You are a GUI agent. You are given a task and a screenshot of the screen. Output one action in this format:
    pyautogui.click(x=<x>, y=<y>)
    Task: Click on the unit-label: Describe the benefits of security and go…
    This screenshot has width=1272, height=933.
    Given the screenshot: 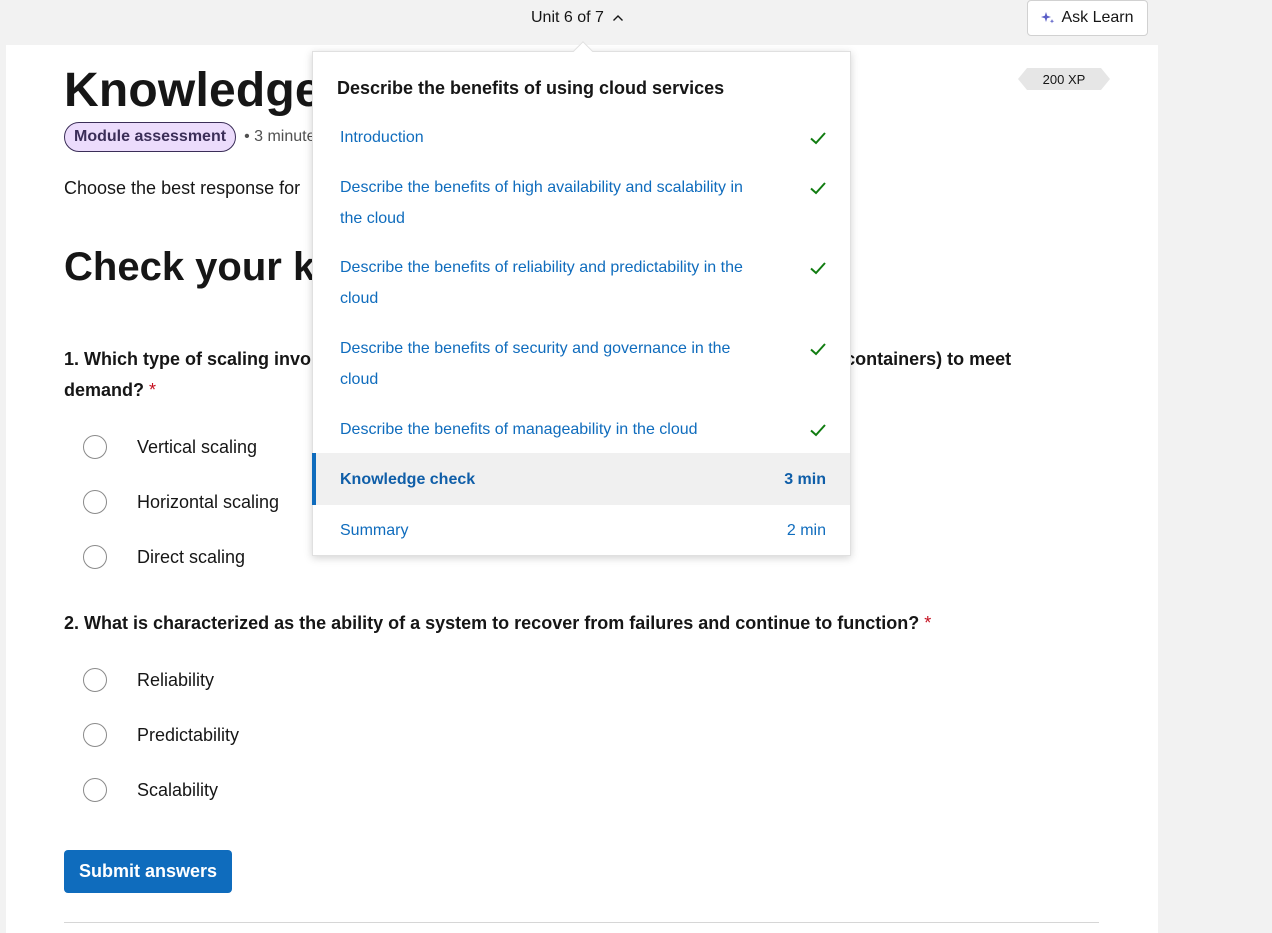 What is the action you would take?
    pyautogui.click(x=535, y=364)
    